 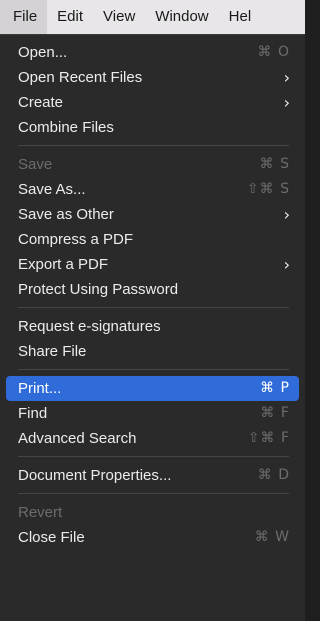 I want to click on shortcut-find: ⌘ F, so click(x=275, y=413).